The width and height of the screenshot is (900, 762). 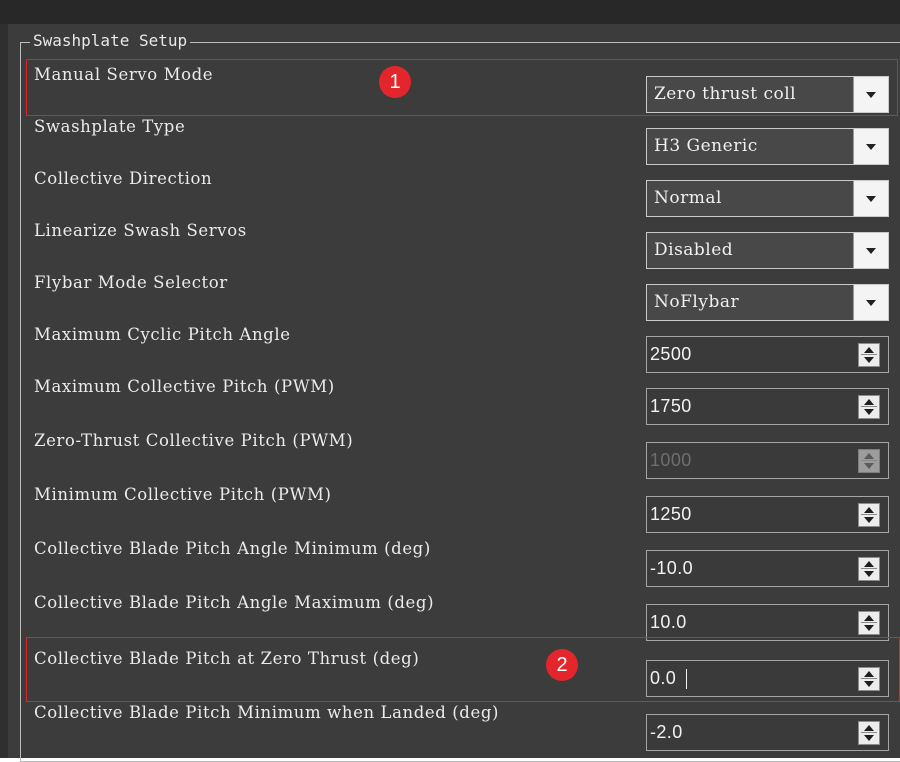 What do you see at coordinates (697, 302) in the screenshot?
I see `flybar-mode-value: NoFlybar` at bounding box center [697, 302].